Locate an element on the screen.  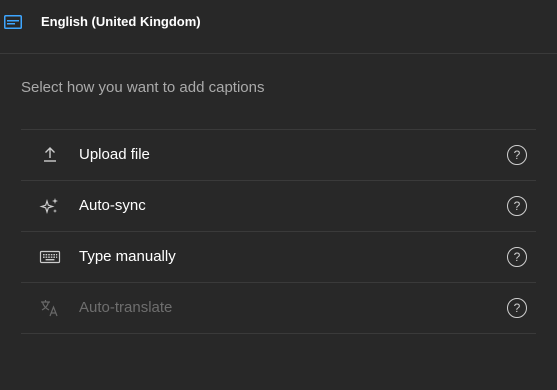
language-name: English (United Kingdom) is located at coordinates (121, 21).